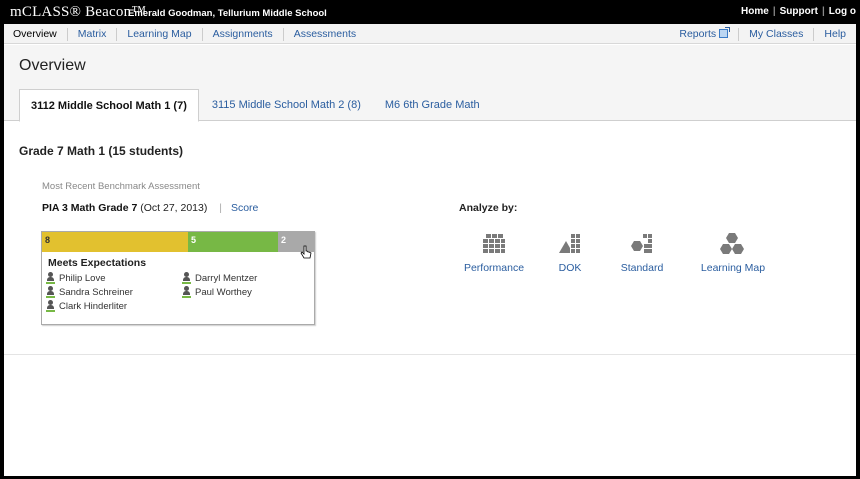 This screenshot has width=860, height=479. I want to click on student-name: Sandra Schreiner, so click(96, 292).